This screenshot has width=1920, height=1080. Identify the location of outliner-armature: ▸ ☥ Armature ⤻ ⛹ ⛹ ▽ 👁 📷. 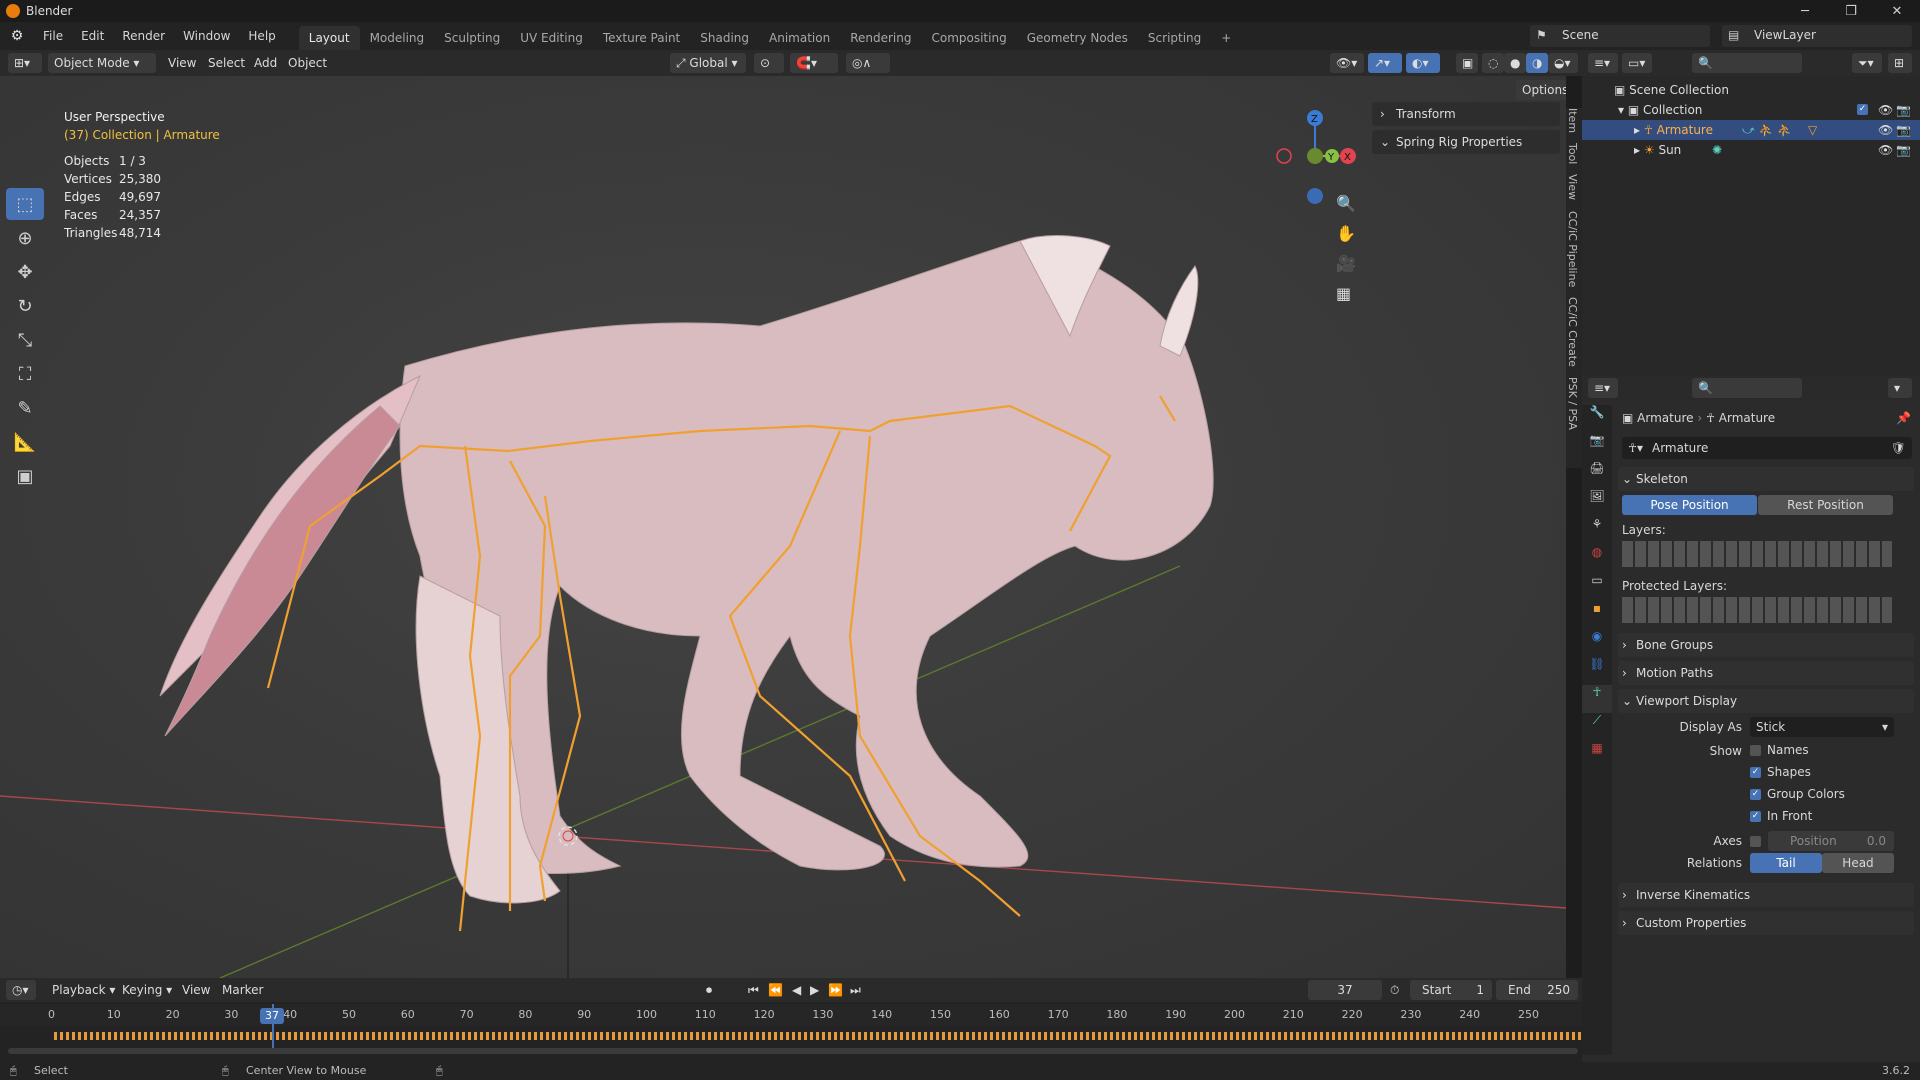
(1751, 130).